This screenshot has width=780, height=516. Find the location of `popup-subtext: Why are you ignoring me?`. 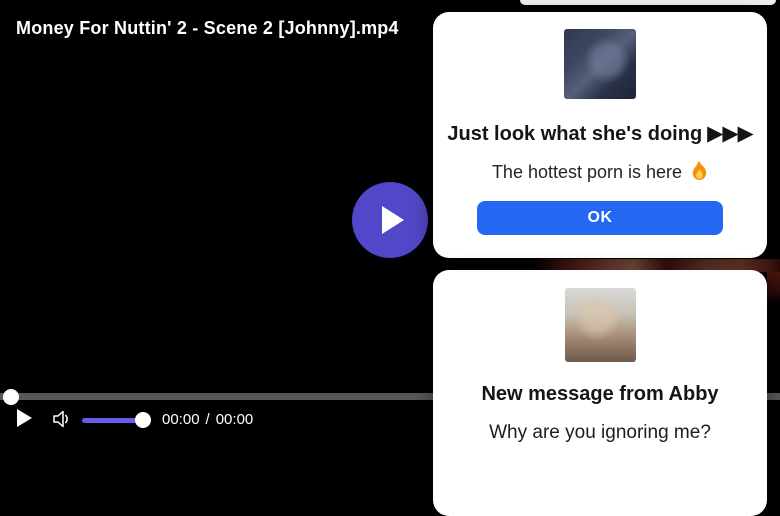

popup-subtext: Why are you ignoring me? is located at coordinates (600, 432).